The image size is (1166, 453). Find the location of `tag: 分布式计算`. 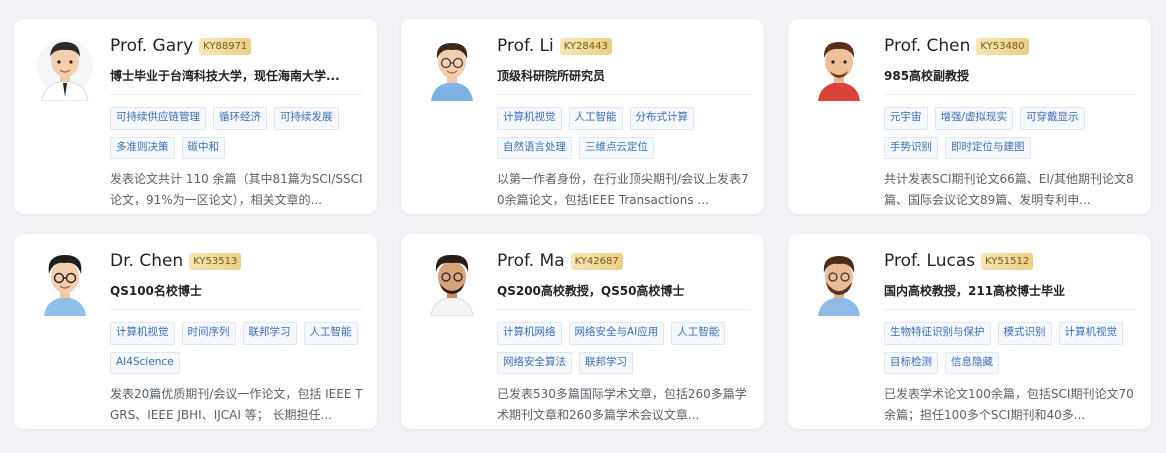

tag: 分布式计算 is located at coordinates (661, 118).